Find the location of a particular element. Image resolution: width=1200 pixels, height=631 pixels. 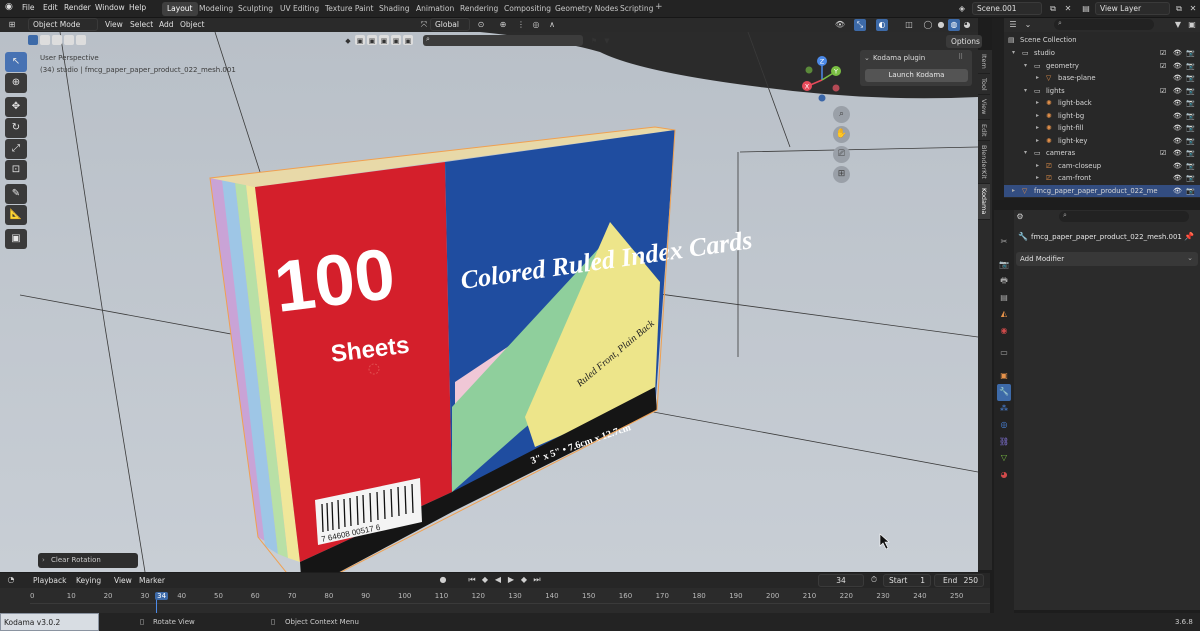

select-tool-icon: ↖ is located at coordinates (16, 62).